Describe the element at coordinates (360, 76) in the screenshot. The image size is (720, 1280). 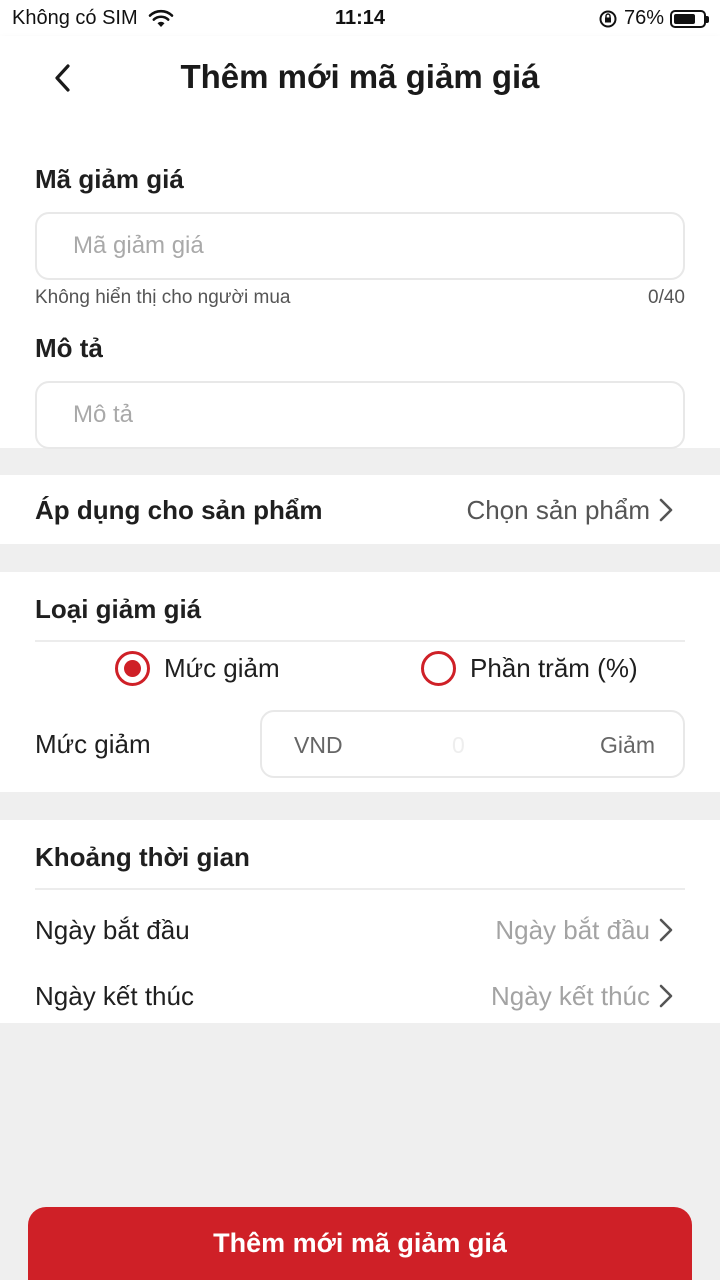
I see `page-title: Thêm mới mã giảm giá` at that location.